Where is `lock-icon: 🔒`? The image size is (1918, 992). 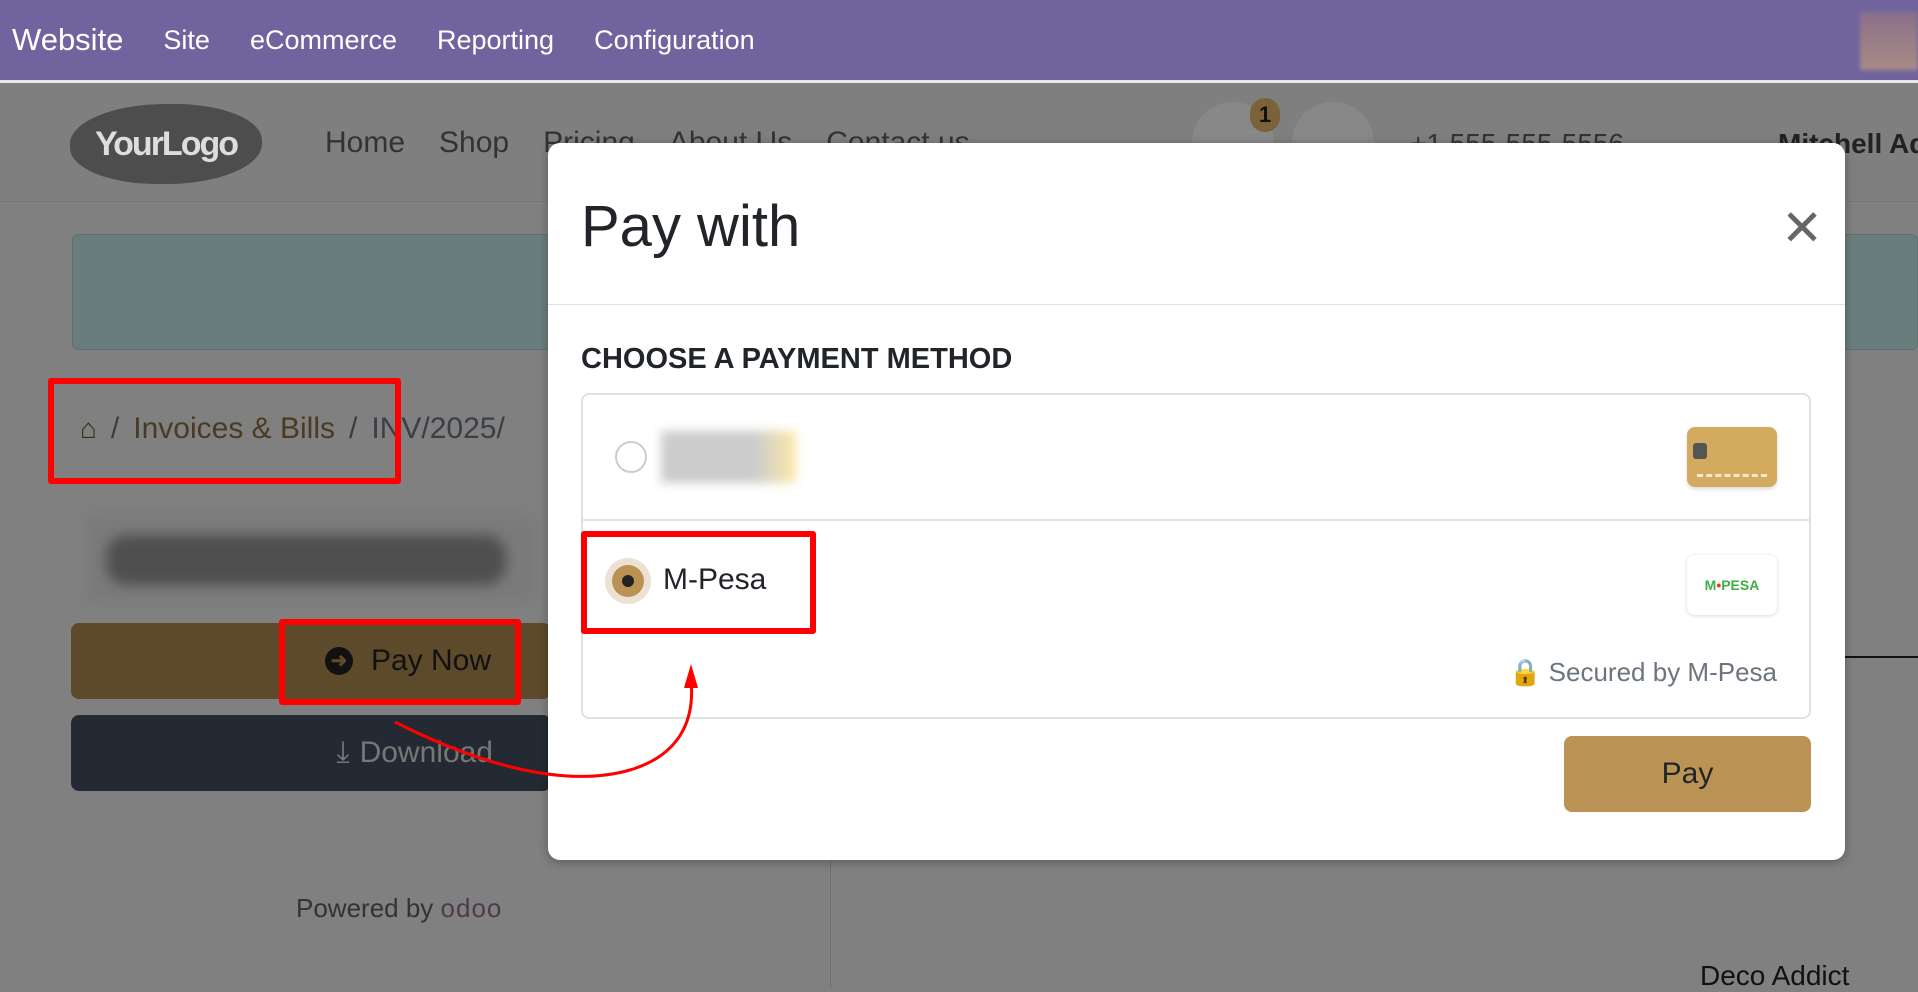 lock-icon: 🔒 is located at coordinates (1525, 672).